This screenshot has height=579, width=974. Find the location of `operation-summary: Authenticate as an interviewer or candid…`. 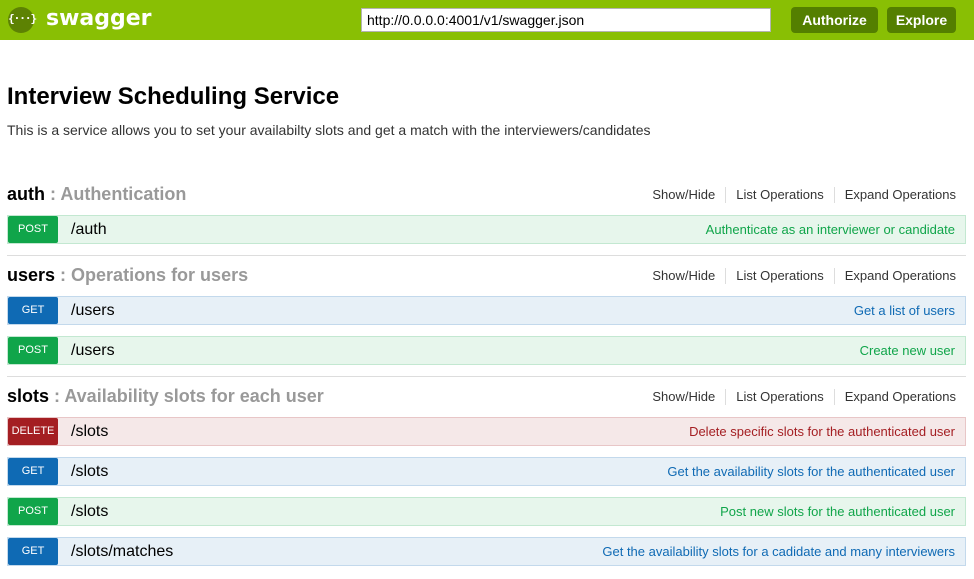

operation-summary: Authenticate as an interviewer or candid… is located at coordinates (830, 229).